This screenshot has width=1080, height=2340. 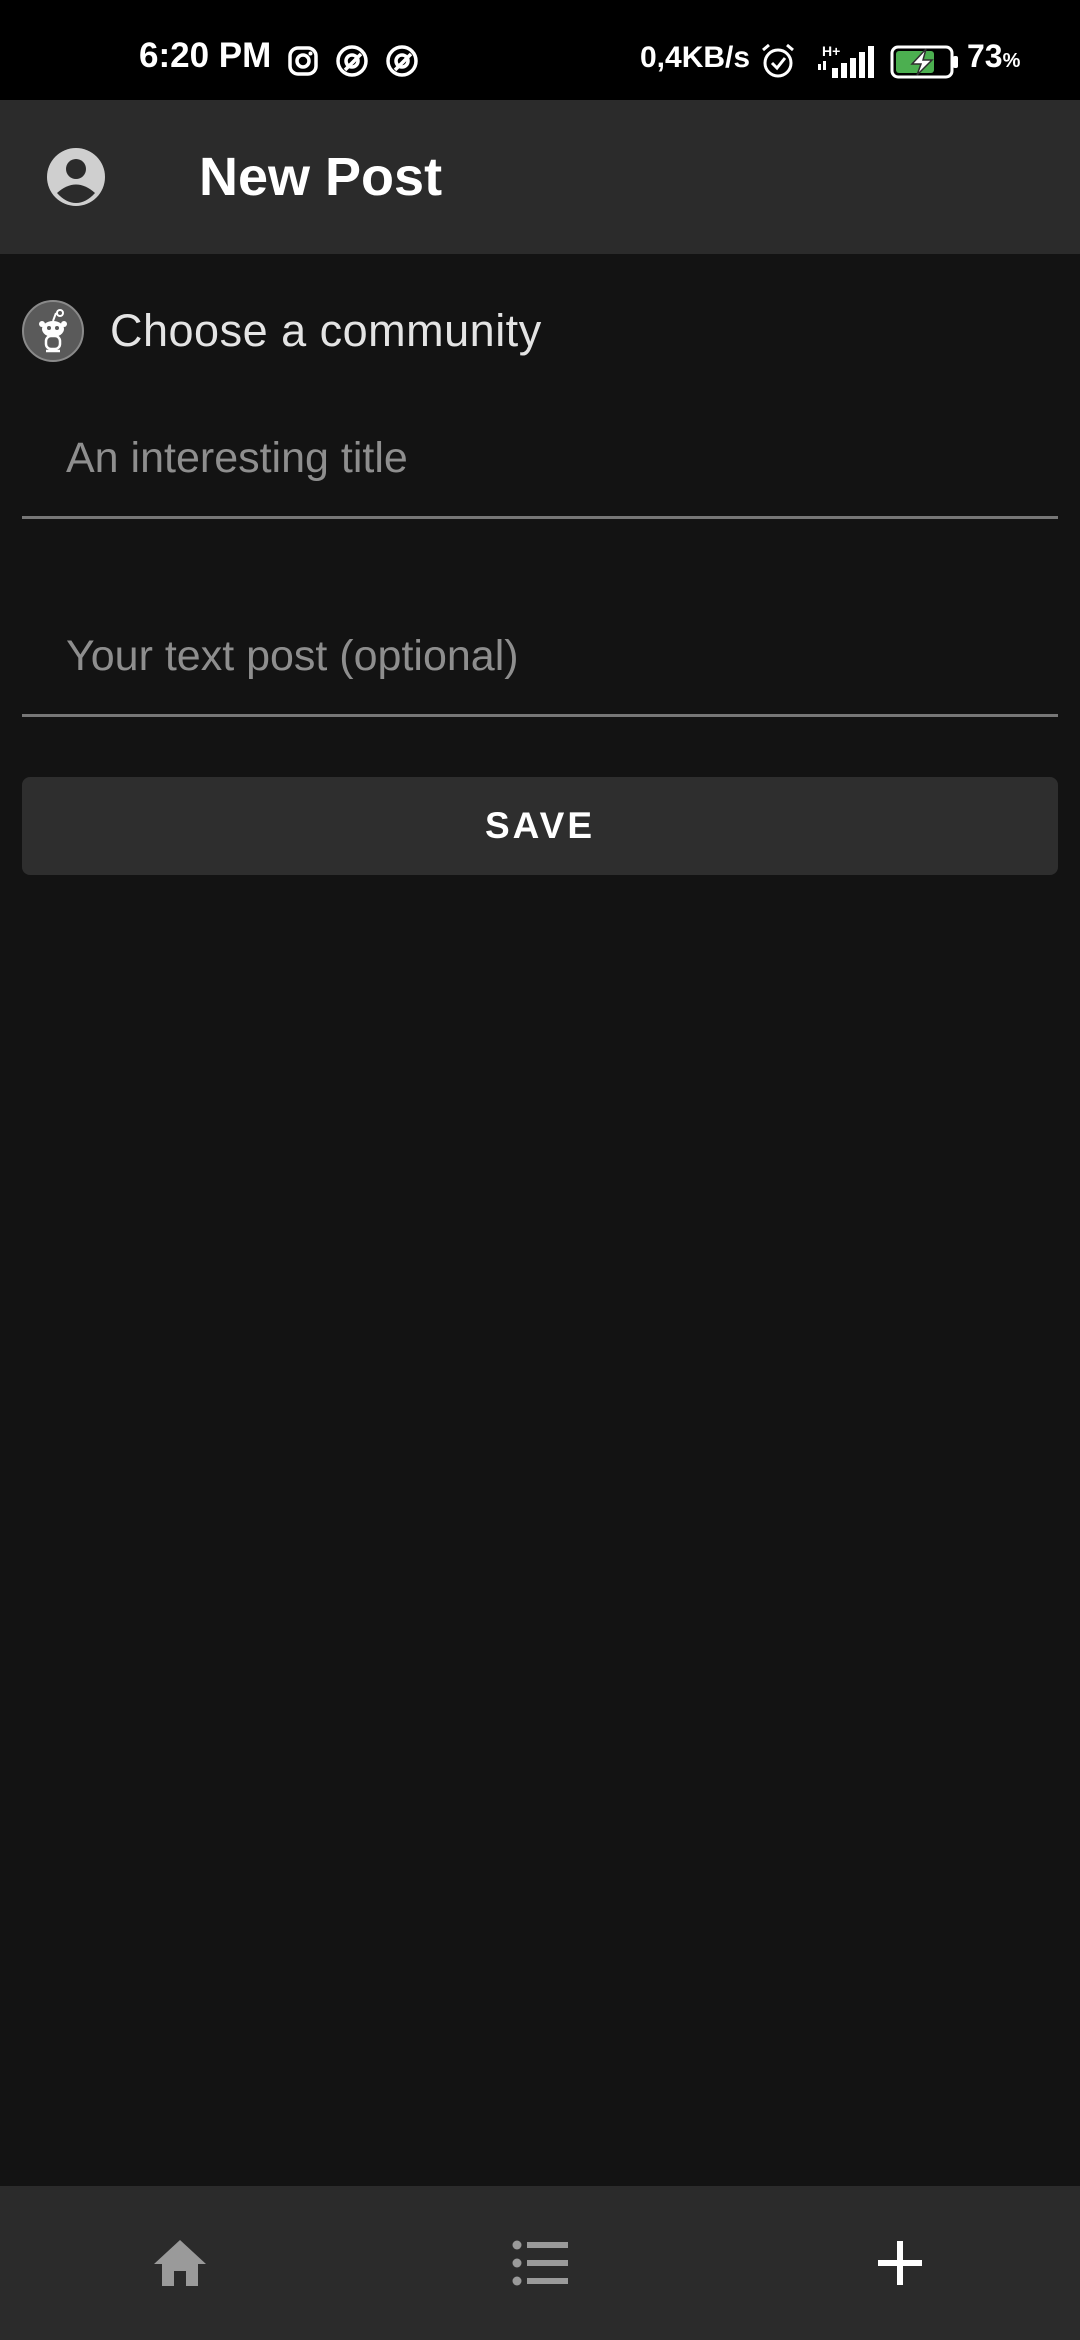 What do you see at coordinates (540, 826) in the screenshot?
I see `save-button: SAVE` at bounding box center [540, 826].